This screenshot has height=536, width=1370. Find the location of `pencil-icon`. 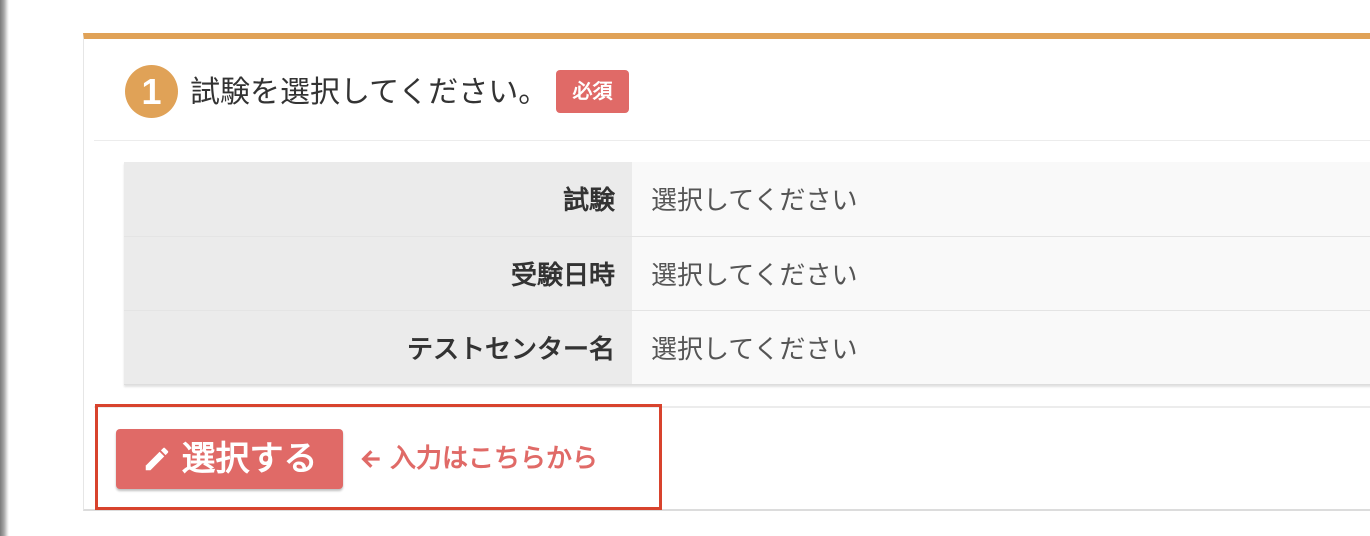

pencil-icon is located at coordinates (156, 459).